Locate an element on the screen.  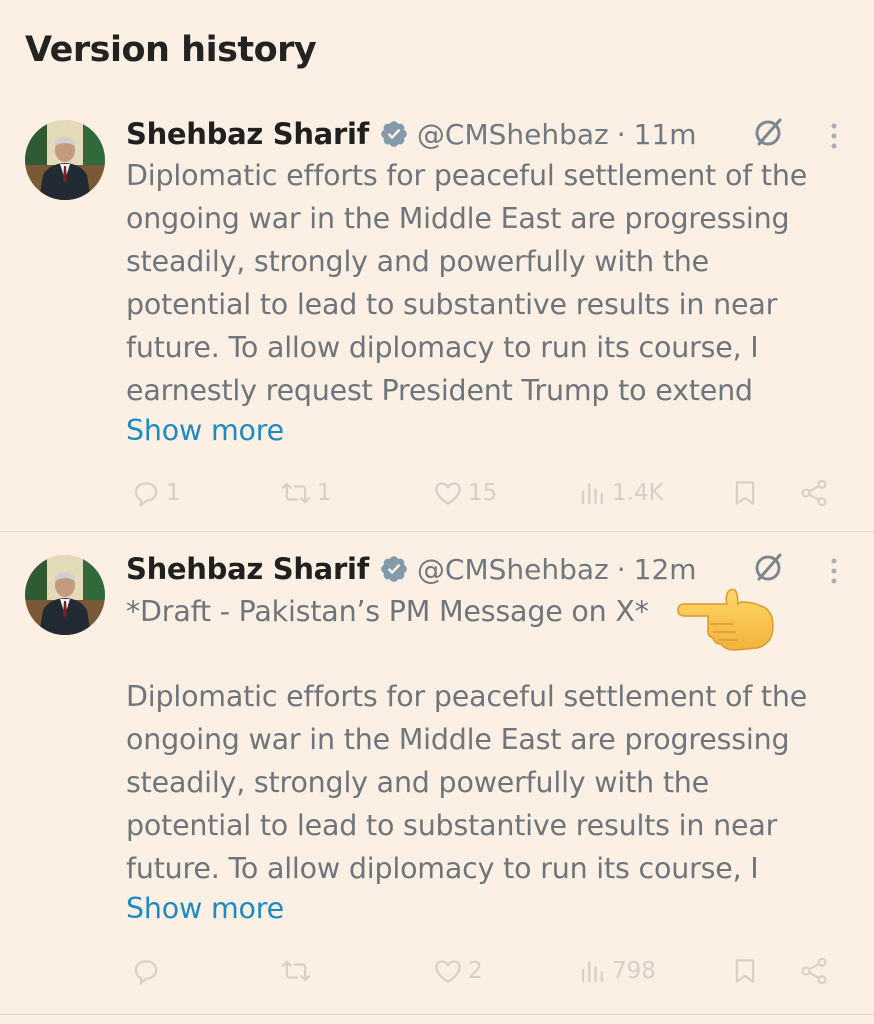
views-button: 1.4K is located at coordinates (621, 493).